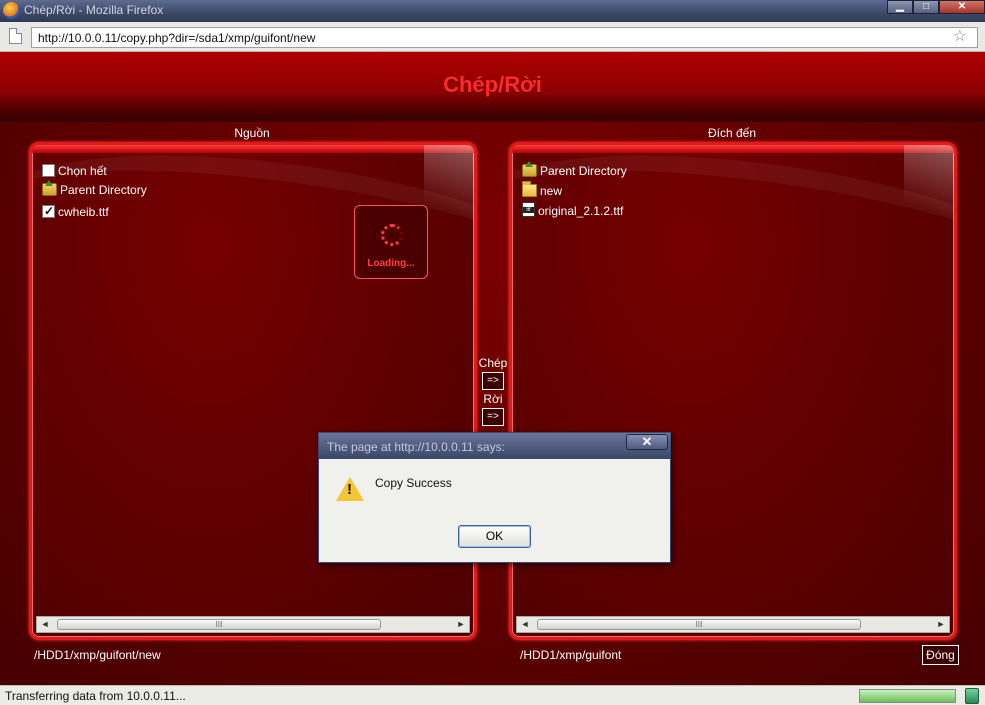 This screenshot has width=985, height=705. I want to click on progress-bar, so click(907, 696).